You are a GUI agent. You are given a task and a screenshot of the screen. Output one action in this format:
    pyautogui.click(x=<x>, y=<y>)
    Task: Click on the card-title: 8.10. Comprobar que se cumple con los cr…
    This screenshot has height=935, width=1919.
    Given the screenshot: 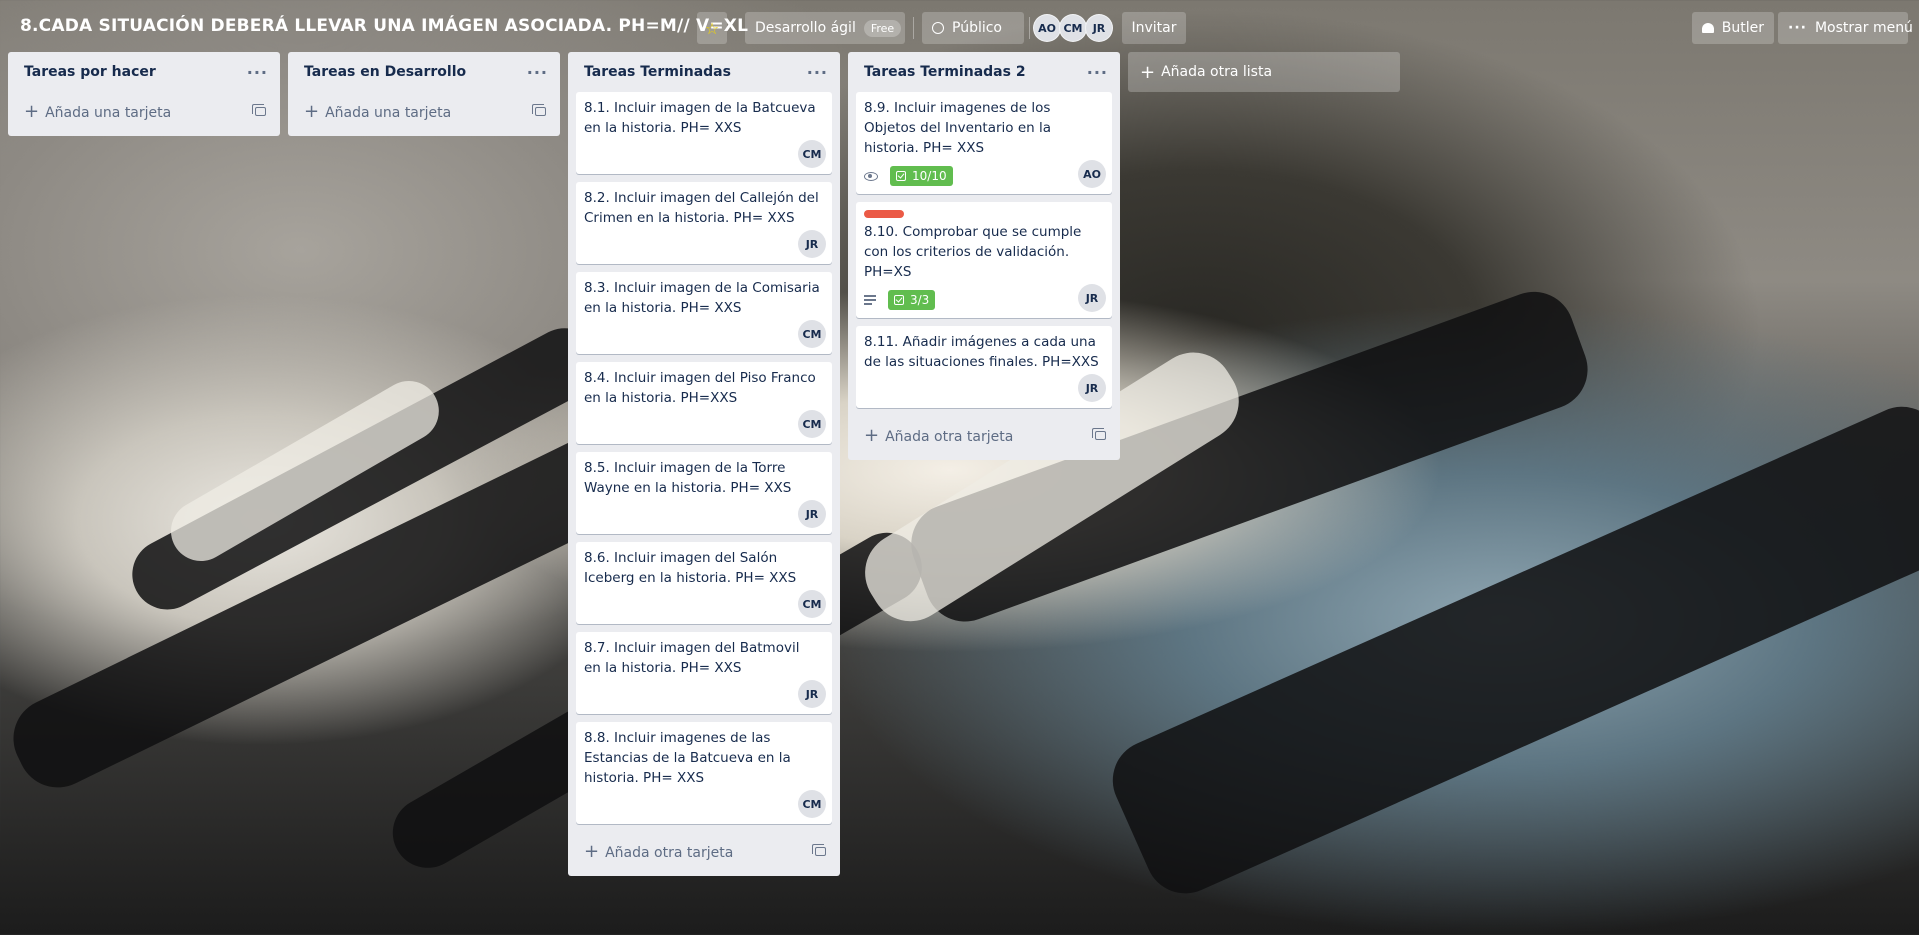 What is the action you would take?
    pyautogui.click(x=973, y=252)
    